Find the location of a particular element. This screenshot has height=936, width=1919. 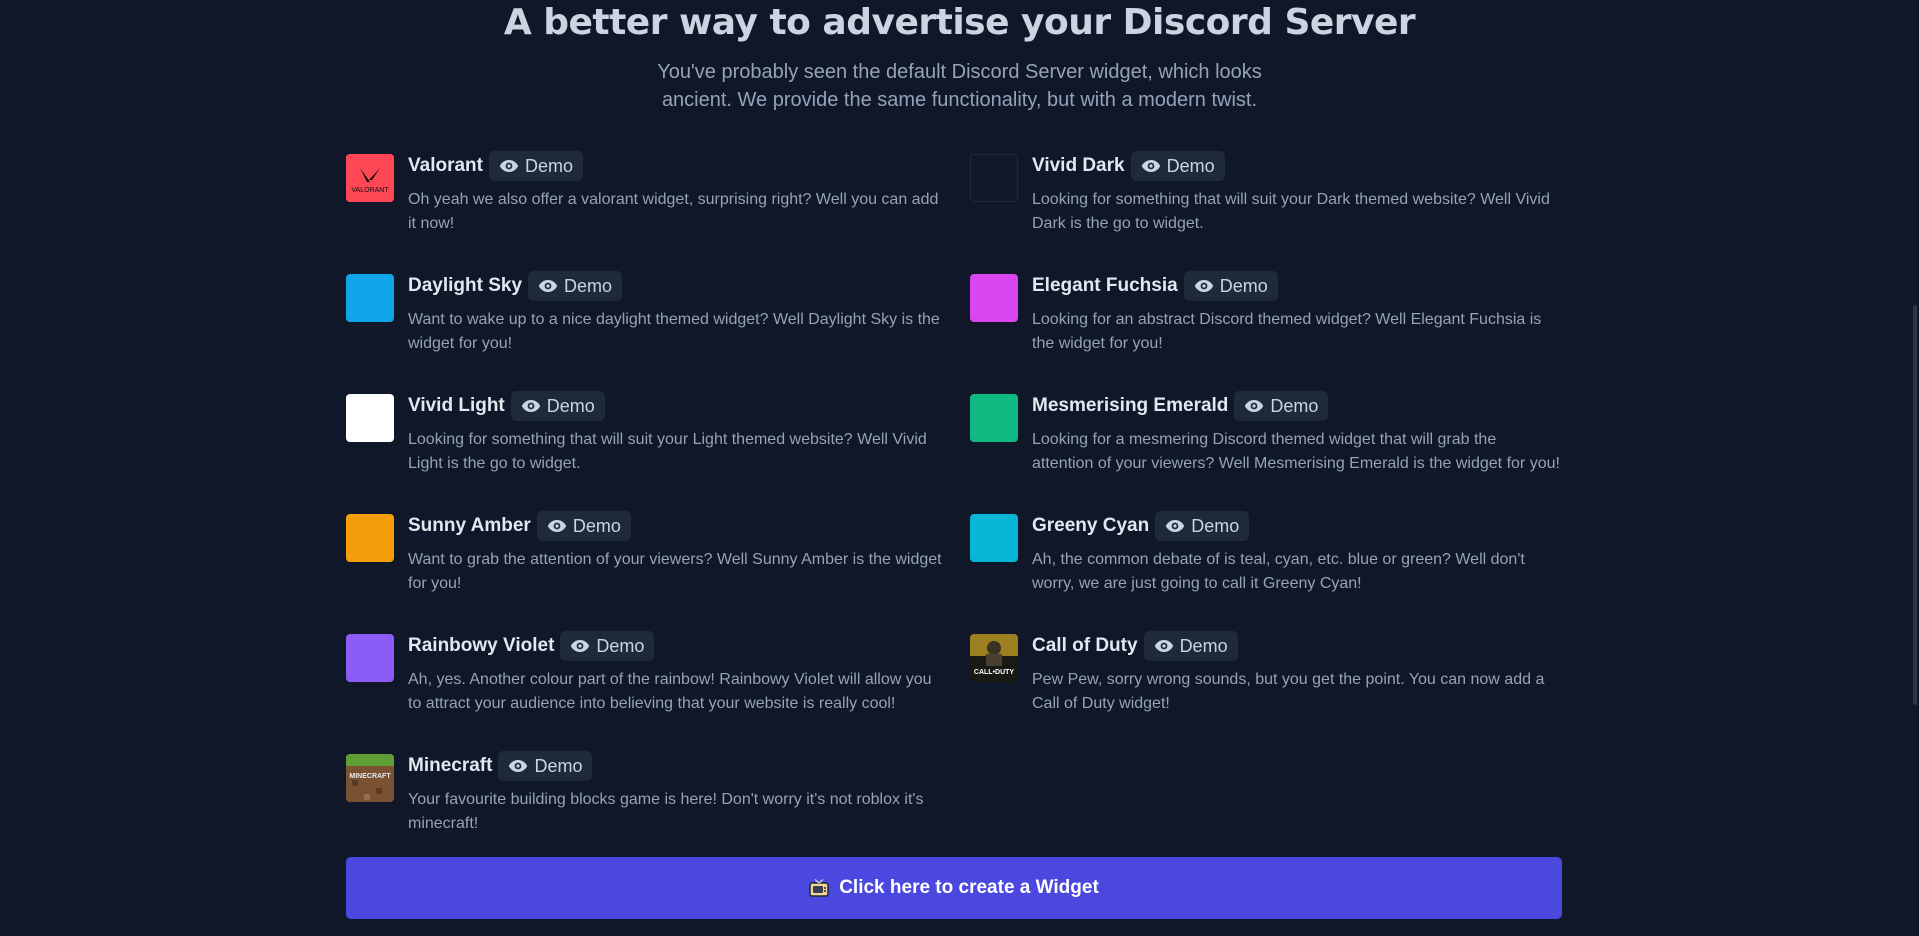

violet-swatch-icon is located at coordinates (370, 658).